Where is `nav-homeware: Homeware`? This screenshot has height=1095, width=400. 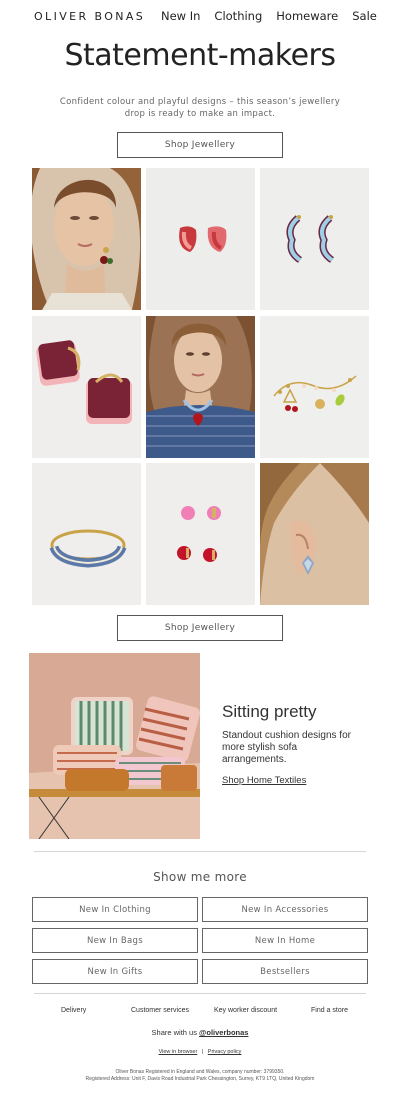
nav-homeware: Homeware is located at coordinates (307, 16).